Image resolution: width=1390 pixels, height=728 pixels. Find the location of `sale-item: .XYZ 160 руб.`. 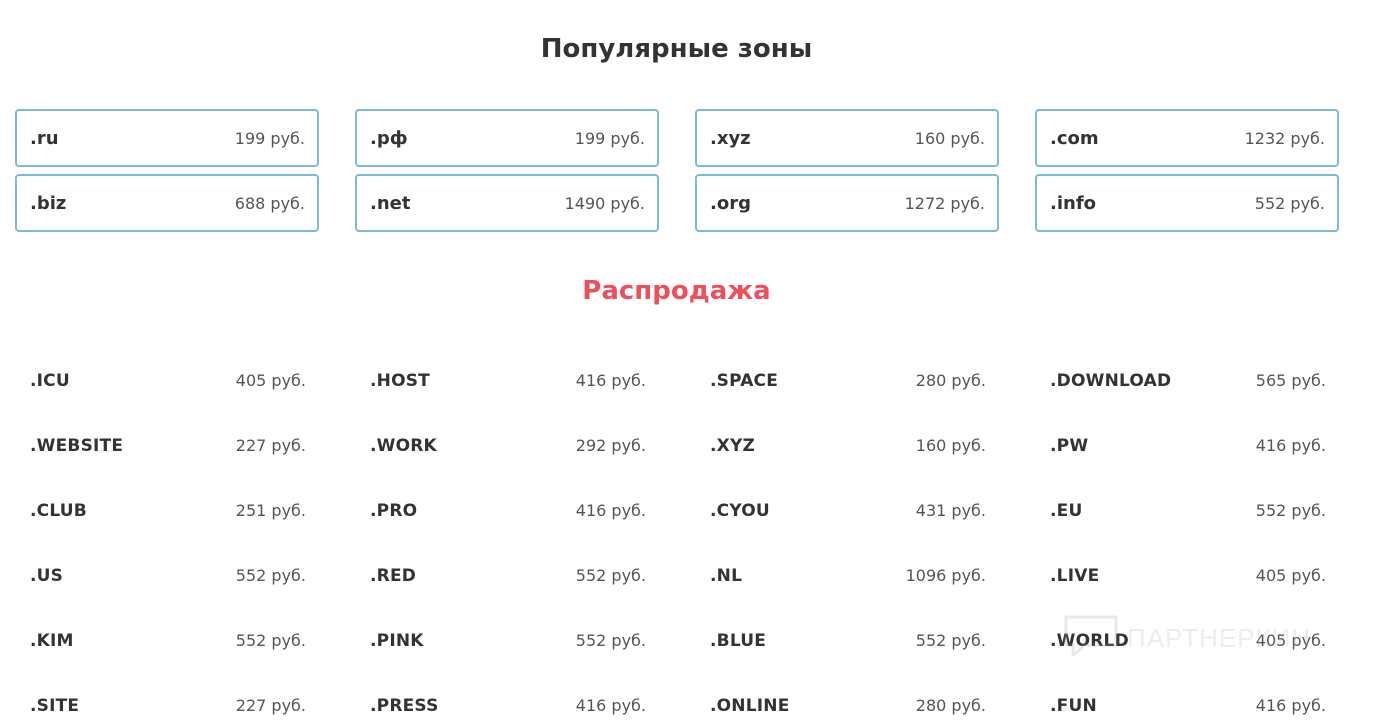

sale-item: .XYZ 160 руб. is located at coordinates (848, 445).